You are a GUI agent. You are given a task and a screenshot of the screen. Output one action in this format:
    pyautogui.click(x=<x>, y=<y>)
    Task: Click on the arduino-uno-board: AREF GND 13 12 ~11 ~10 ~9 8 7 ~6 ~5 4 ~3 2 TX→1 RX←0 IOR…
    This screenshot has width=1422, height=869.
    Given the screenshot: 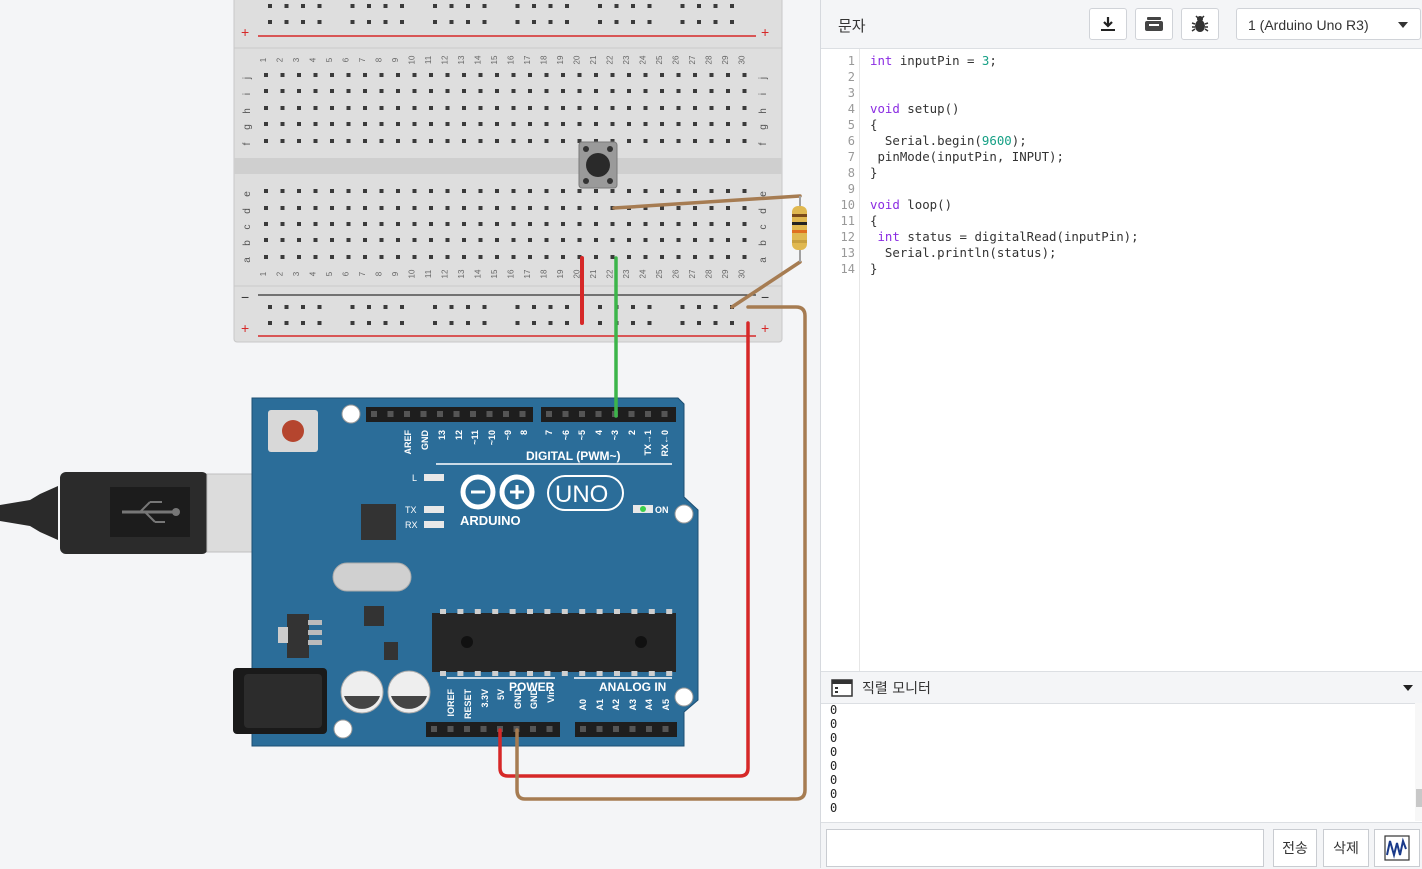 What is the action you would take?
    pyautogui.click(x=466, y=572)
    